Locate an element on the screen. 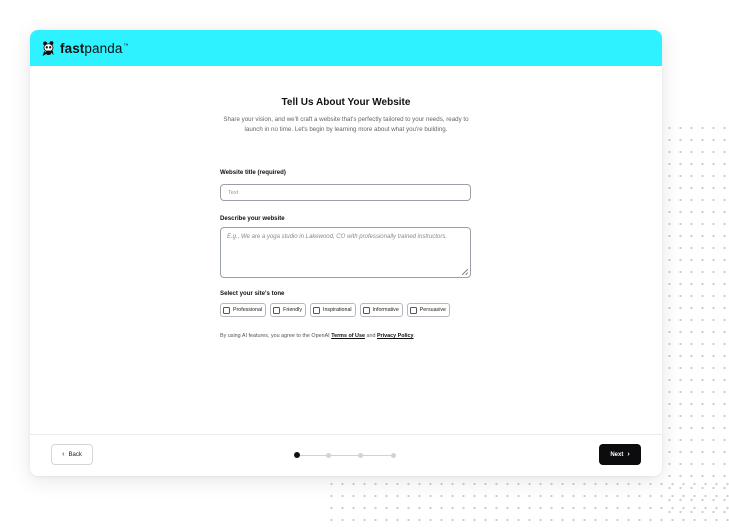 The image size is (729, 529). legal-middle: and is located at coordinates (370, 336).